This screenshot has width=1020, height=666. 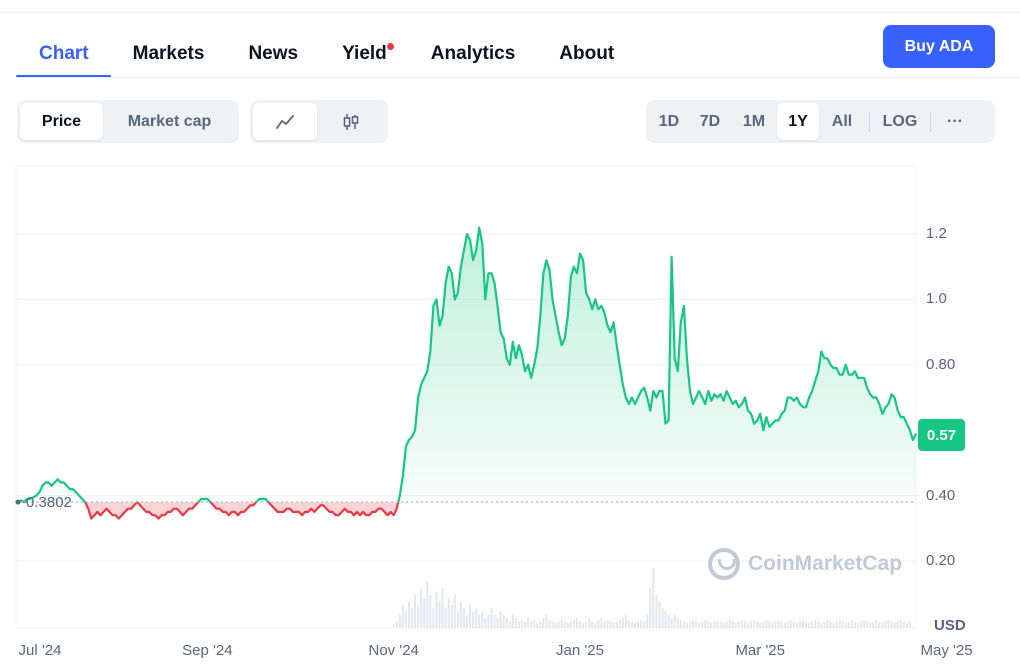 I want to click on buy-ada-button: Buy ADA, so click(x=939, y=46).